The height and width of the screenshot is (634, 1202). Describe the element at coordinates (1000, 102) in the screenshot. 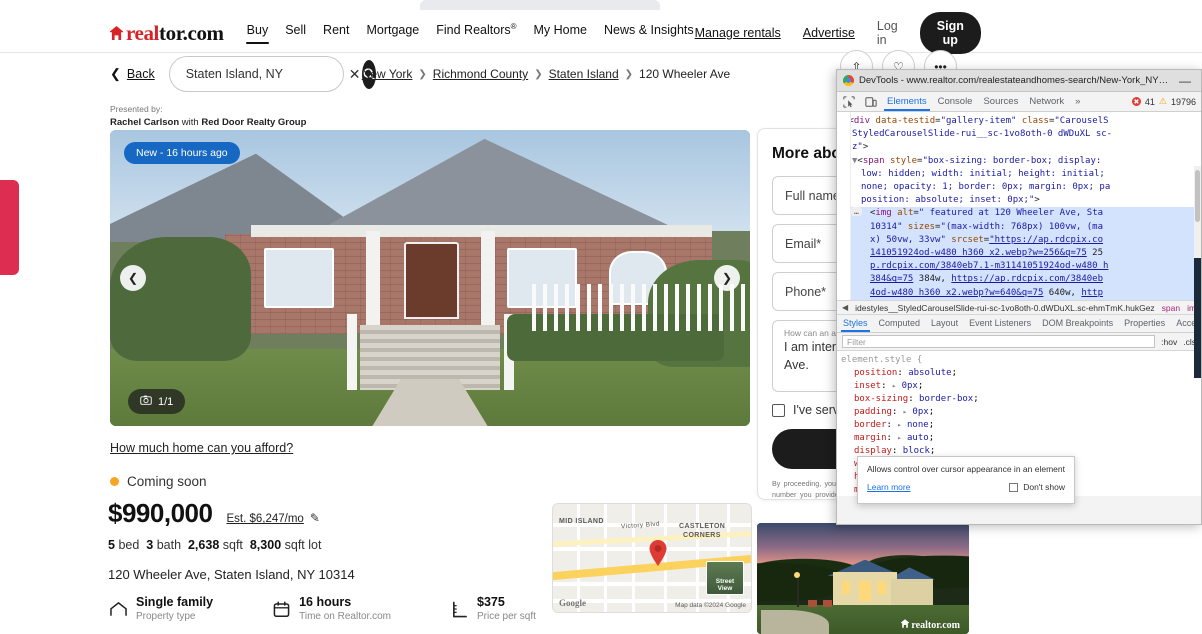

I see `devtools-tab-sources: Sources` at that location.